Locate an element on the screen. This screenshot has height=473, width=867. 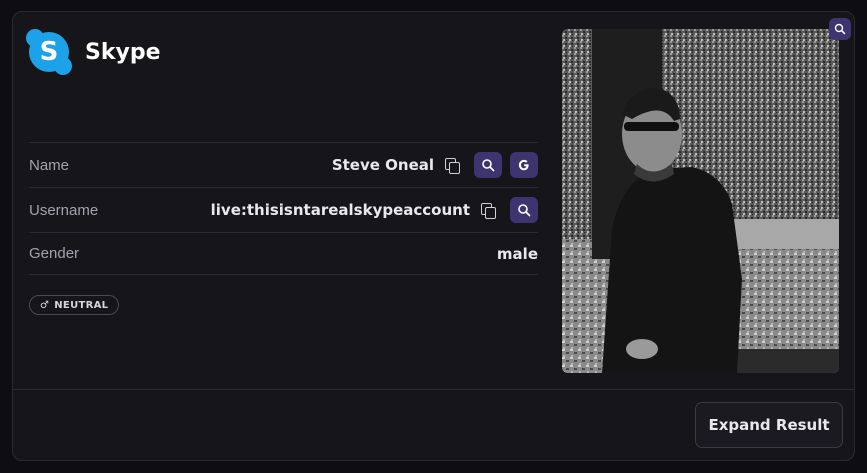
status-badge: ♂ NEUTRAL is located at coordinates (74, 305).